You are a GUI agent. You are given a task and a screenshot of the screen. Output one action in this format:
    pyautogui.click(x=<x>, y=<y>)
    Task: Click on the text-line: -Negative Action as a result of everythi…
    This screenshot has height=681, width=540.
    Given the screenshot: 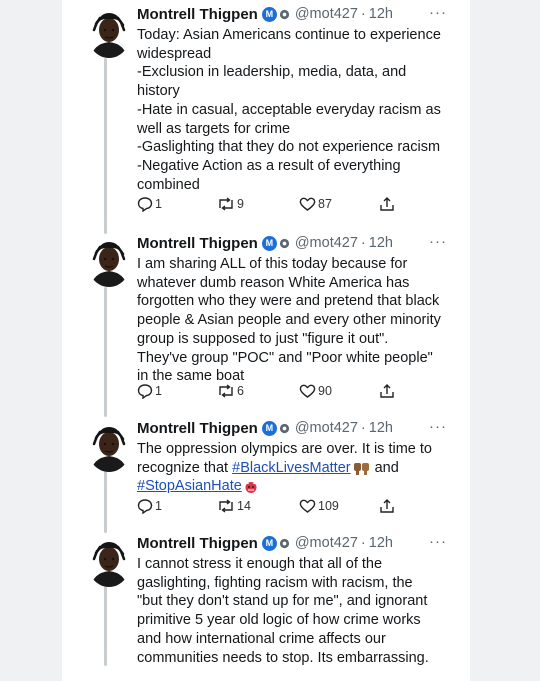 What is the action you would take?
    pyautogui.click(x=269, y=165)
    